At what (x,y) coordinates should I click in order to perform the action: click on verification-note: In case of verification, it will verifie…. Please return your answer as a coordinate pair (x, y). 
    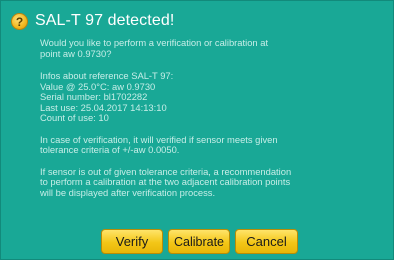
    Looking at the image, I should click on (159, 144).